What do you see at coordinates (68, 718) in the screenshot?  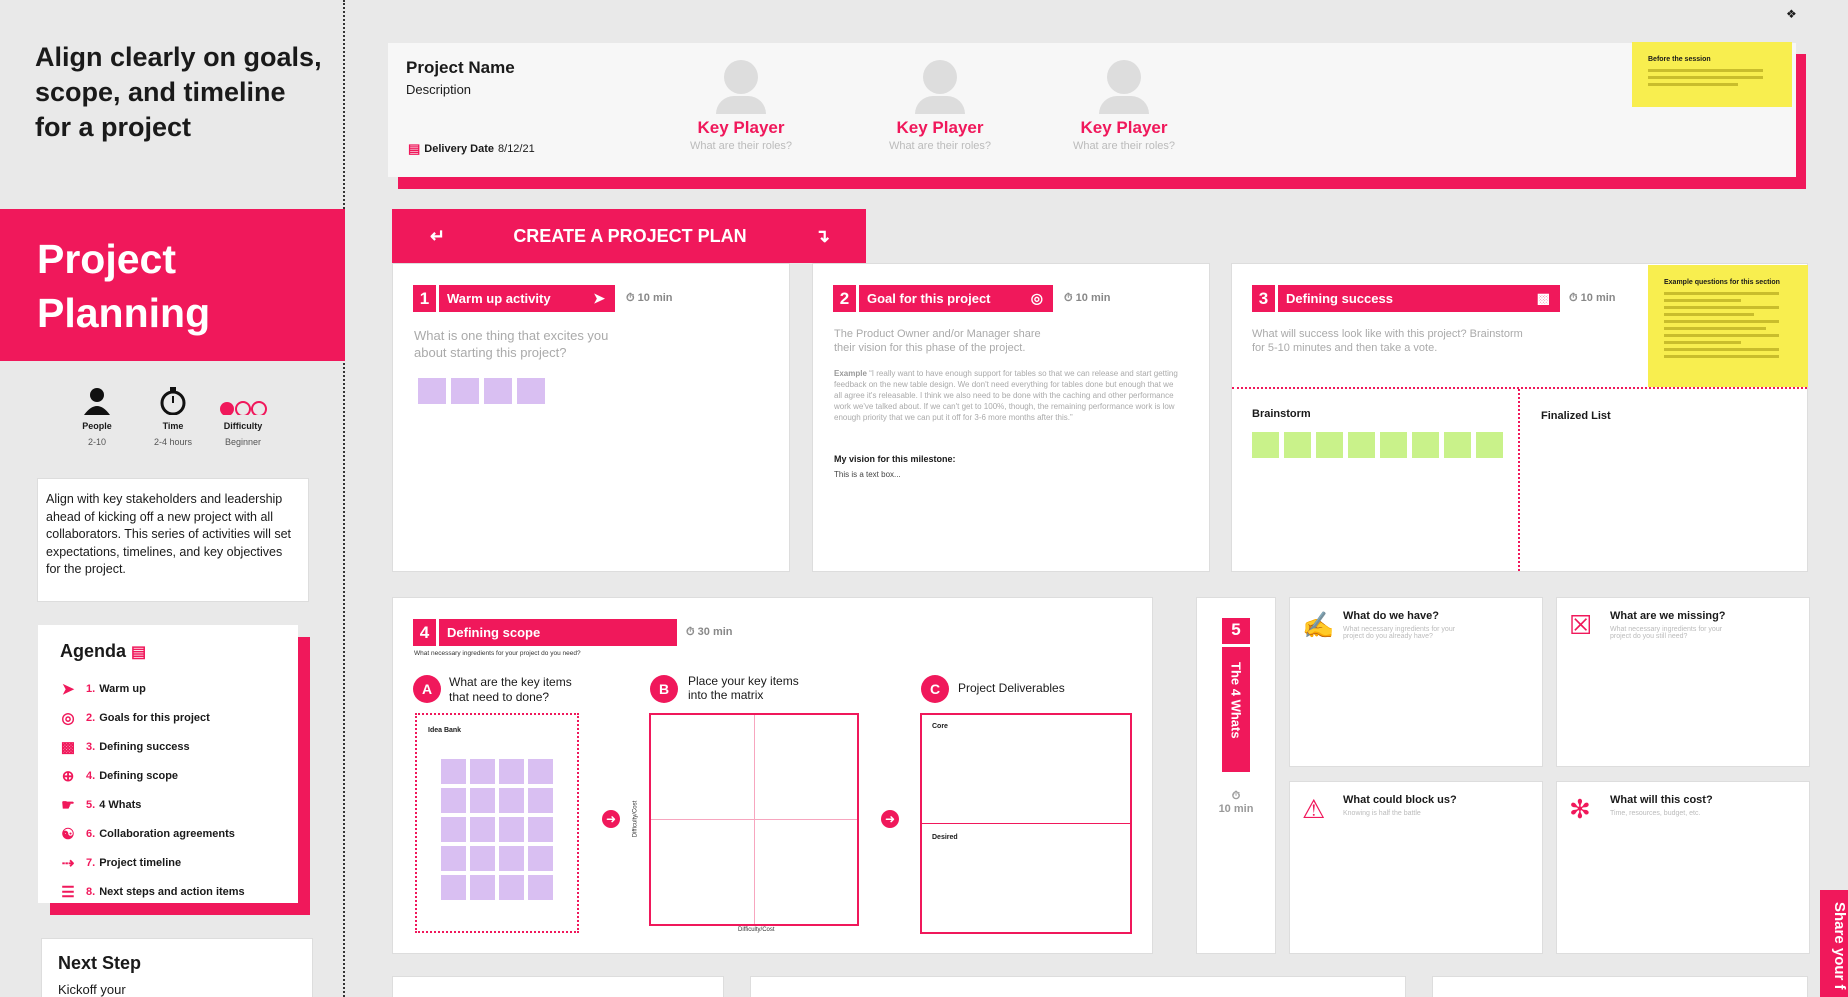 I see `target-icon: ◎` at bounding box center [68, 718].